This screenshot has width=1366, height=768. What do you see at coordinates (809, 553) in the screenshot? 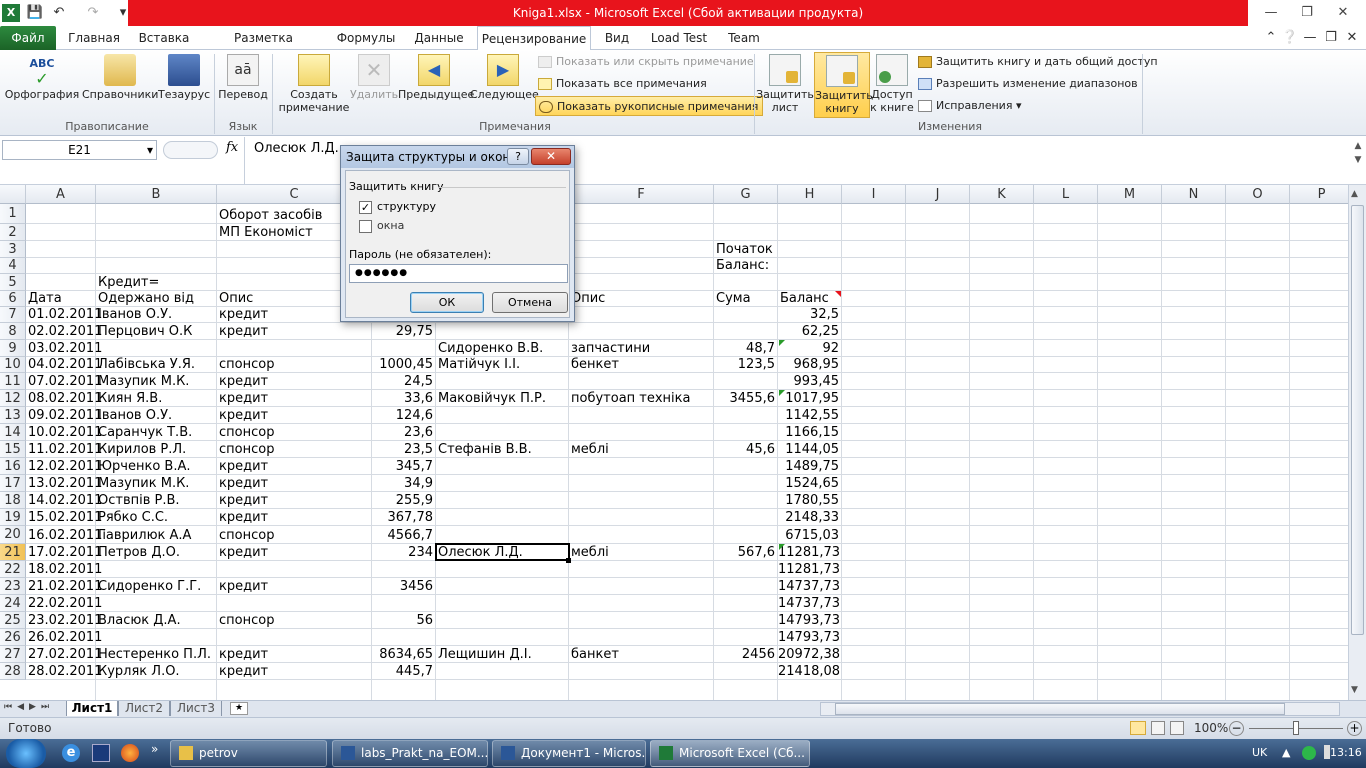
I see `cell-h21: 11281,73` at bounding box center [809, 553].